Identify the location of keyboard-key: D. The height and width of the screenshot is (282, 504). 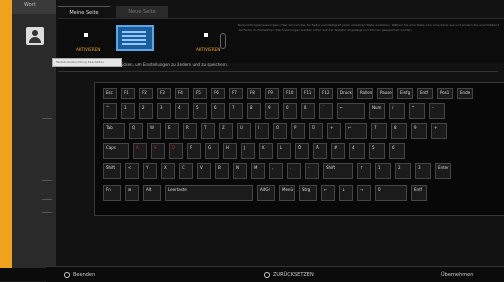
(176, 151).